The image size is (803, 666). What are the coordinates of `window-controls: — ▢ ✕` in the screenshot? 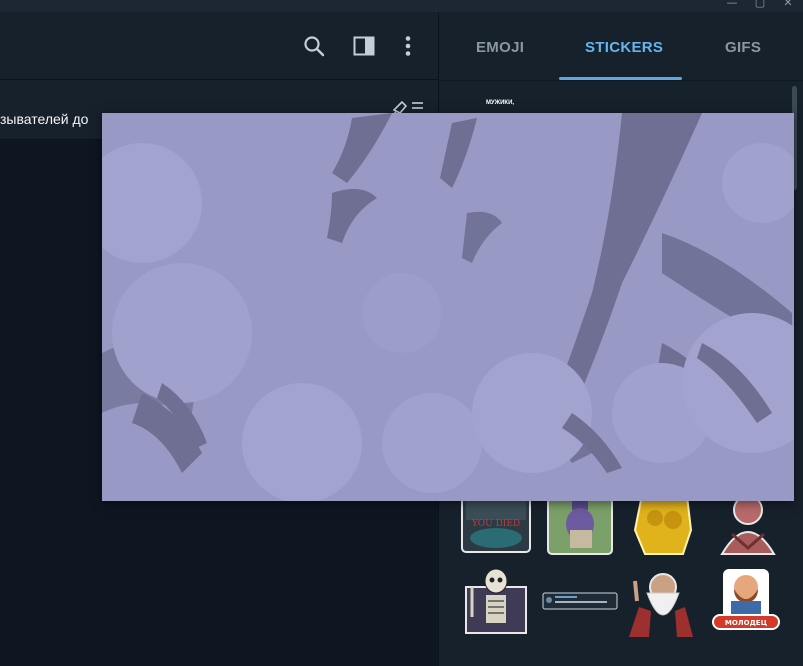 It's located at (760, 4).